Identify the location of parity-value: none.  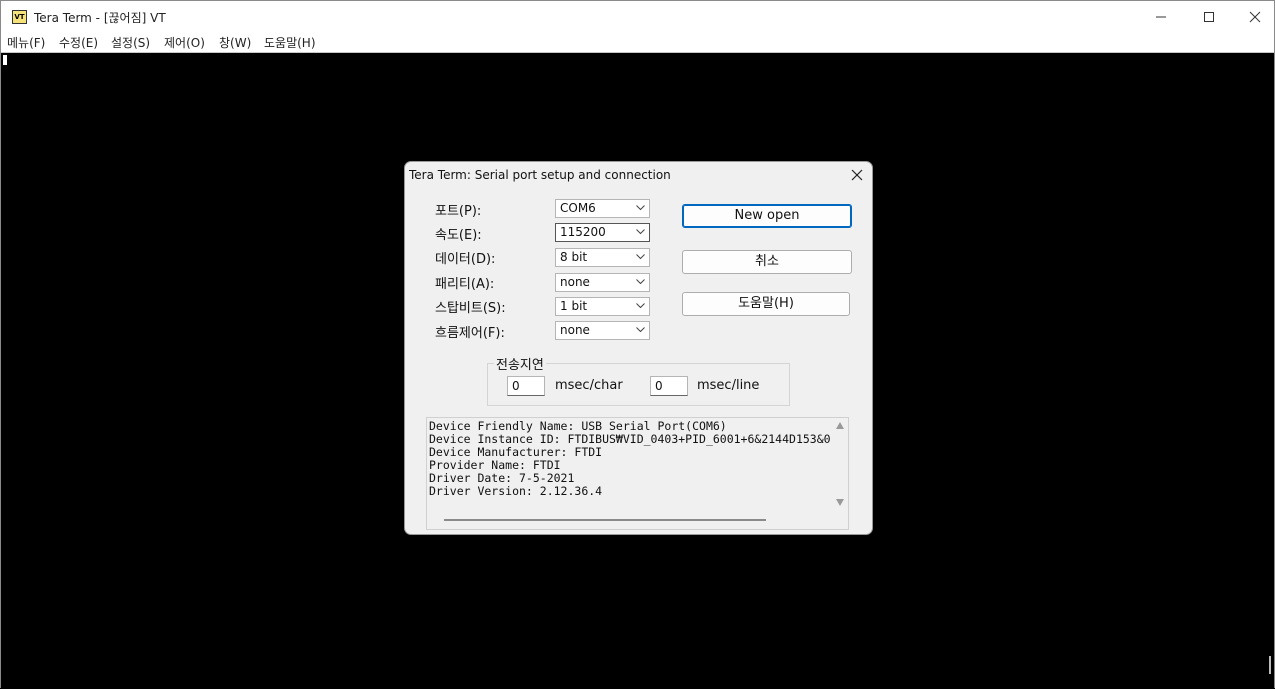
(575, 282).